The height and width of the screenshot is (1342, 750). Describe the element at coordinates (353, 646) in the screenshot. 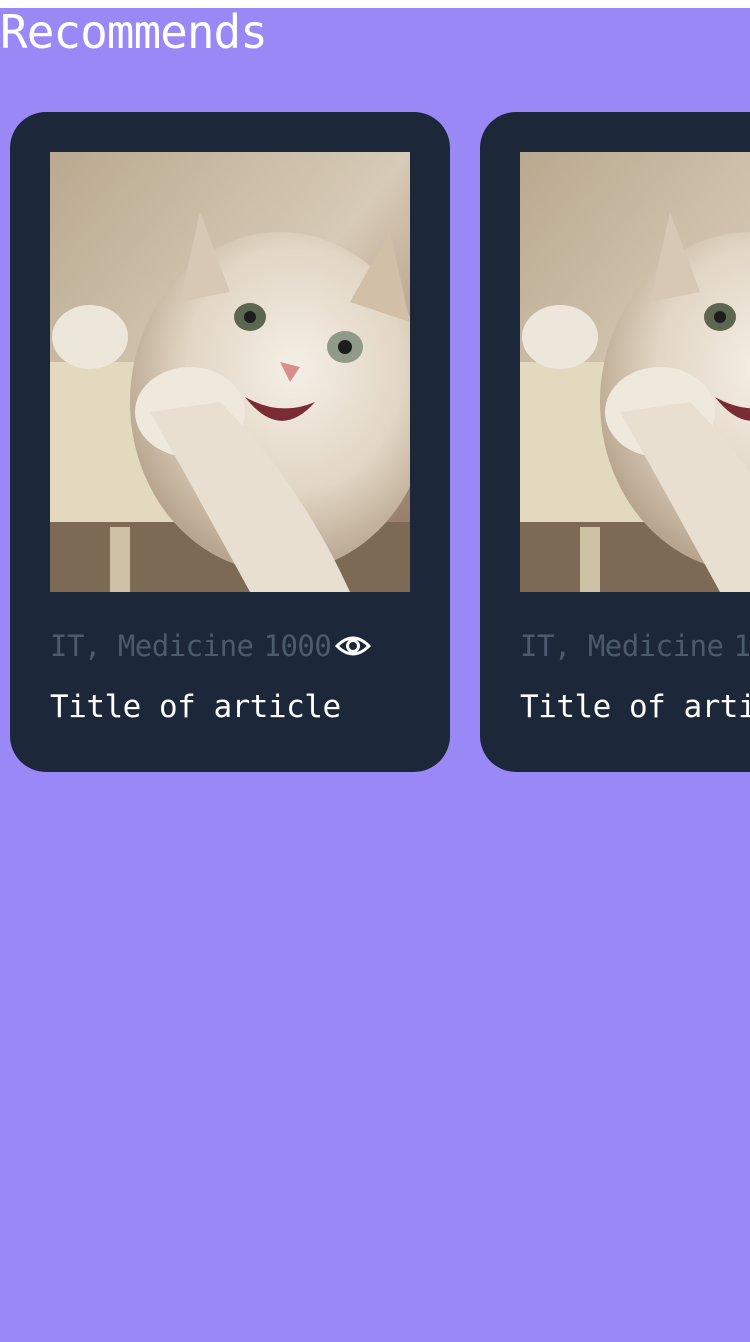

I see `eye-icon` at that location.